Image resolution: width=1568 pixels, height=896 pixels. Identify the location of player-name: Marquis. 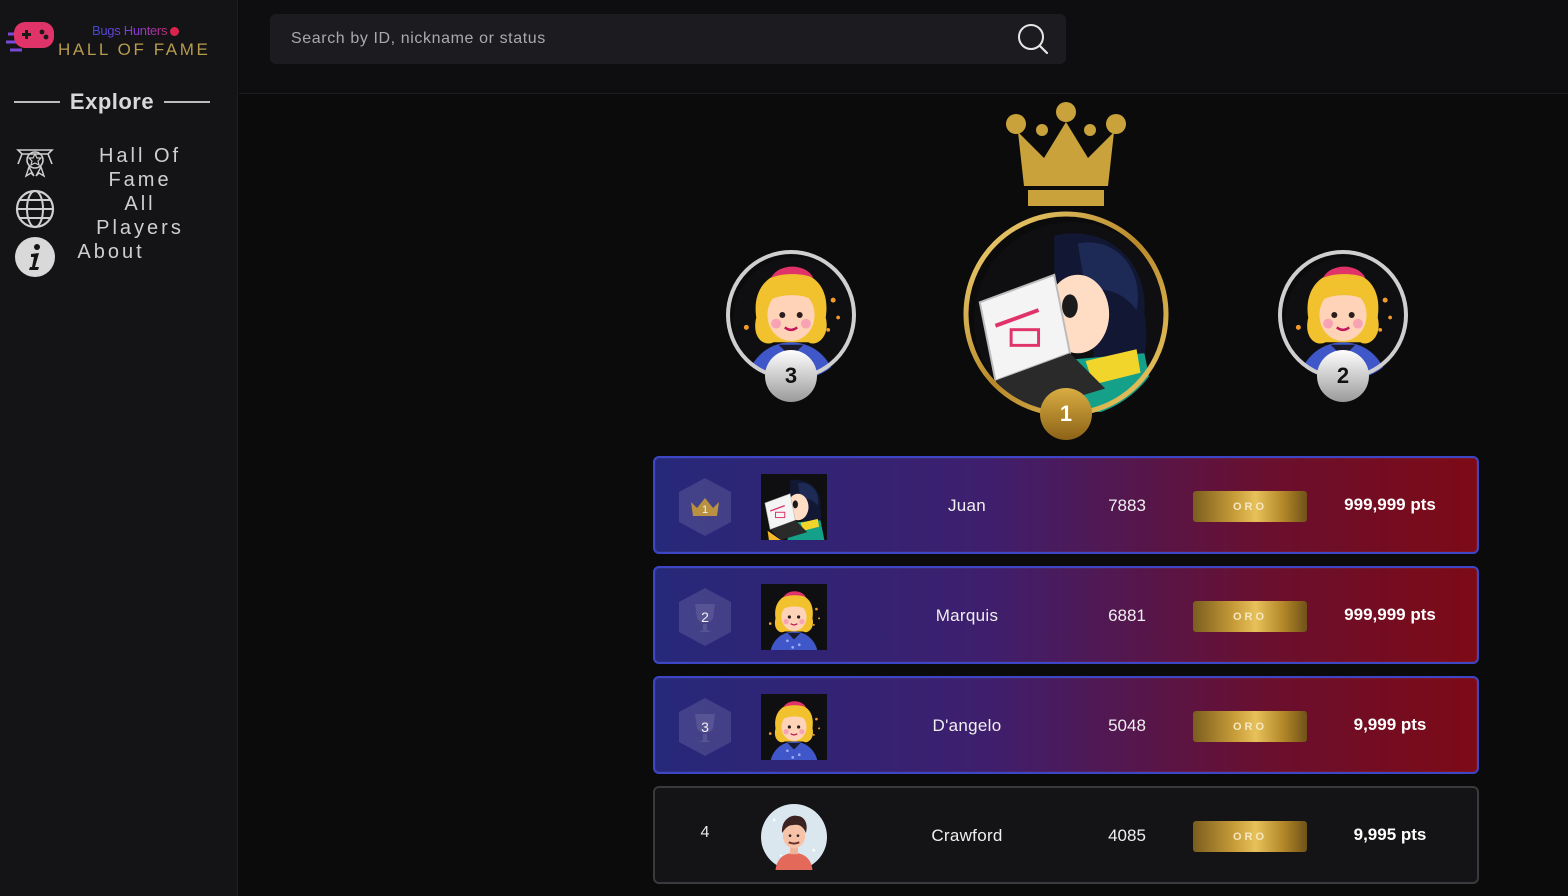
(967, 615).